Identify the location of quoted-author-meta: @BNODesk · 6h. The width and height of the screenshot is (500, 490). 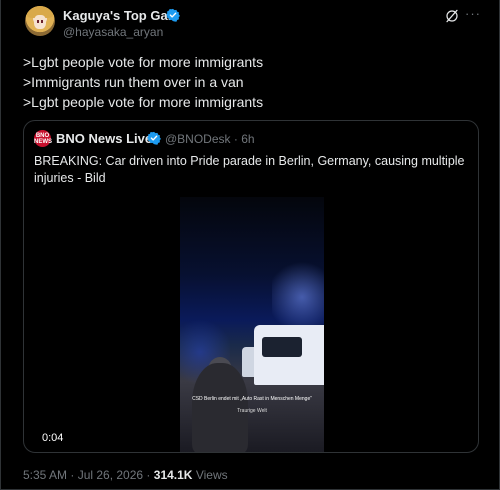
(210, 139).